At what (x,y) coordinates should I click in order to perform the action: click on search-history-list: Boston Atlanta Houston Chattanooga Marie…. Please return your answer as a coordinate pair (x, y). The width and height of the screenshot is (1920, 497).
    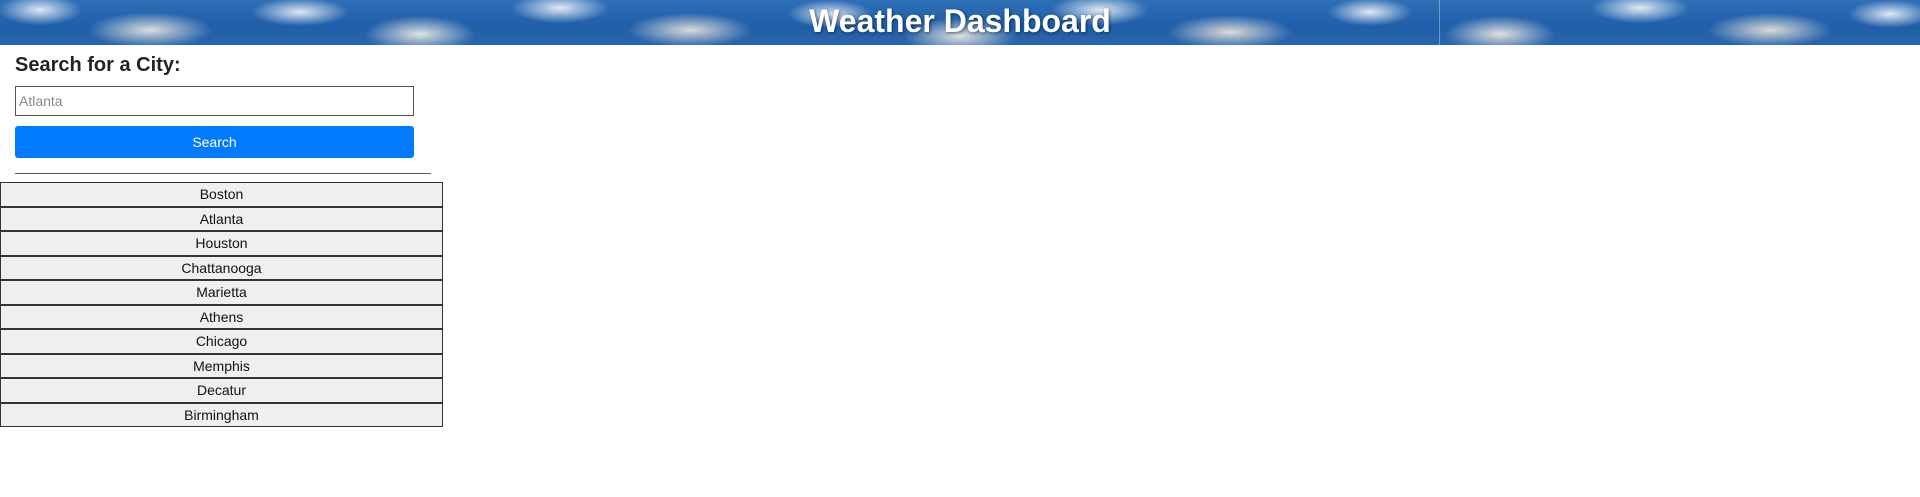
    Looking at the image, I should click on (221, 304).